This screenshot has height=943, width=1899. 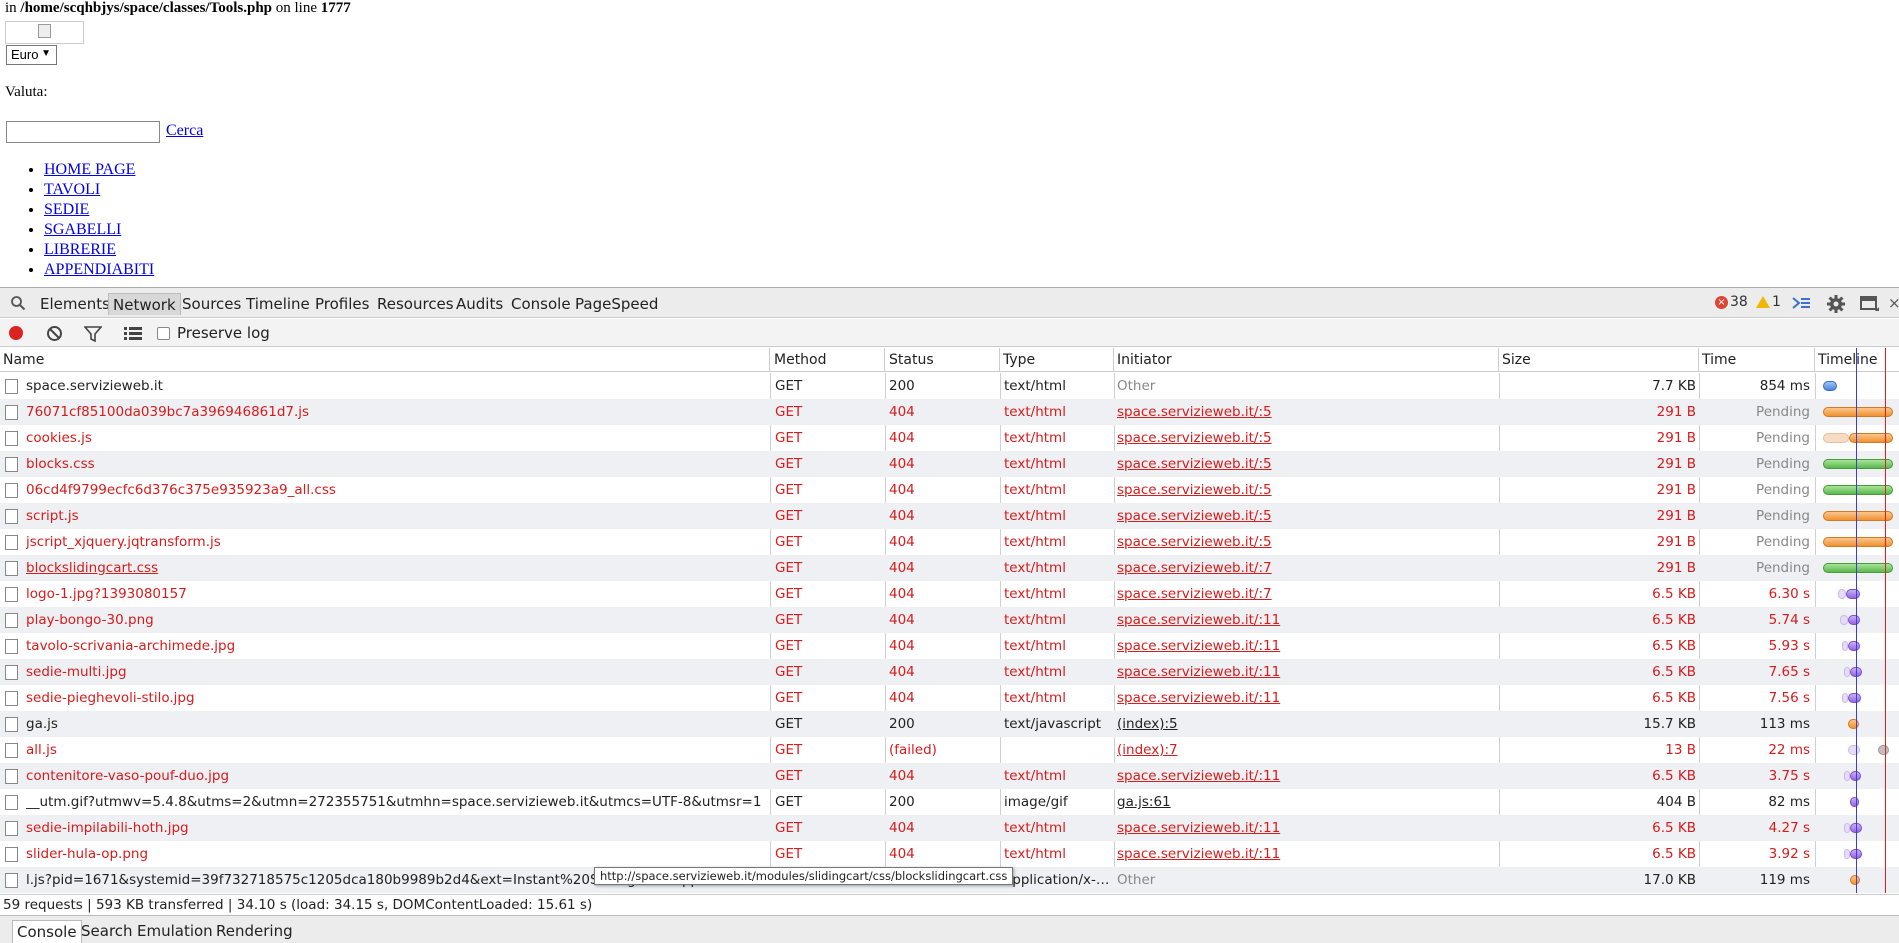 What do you see at coordinates (99, 269) in the screenshot?
I see `menu-link-appendiabiti: APPENDIABITI` at bounding box center [99, 269].